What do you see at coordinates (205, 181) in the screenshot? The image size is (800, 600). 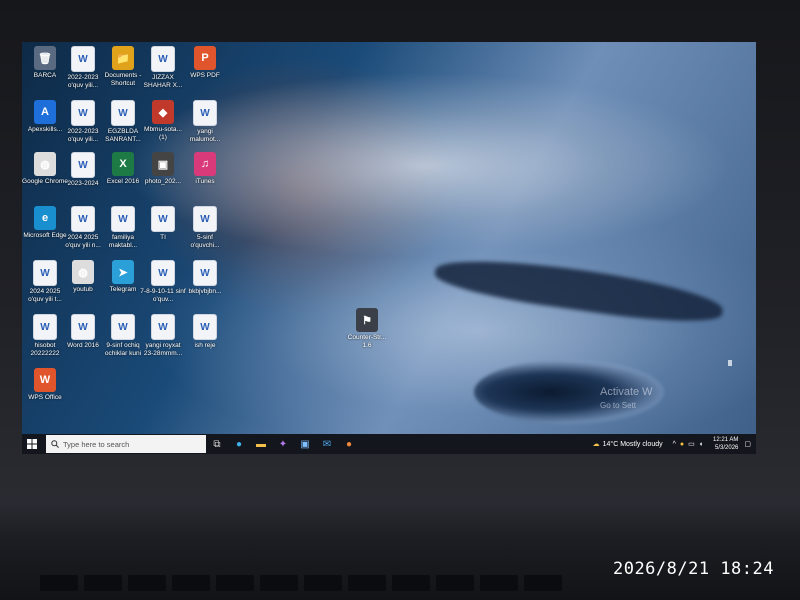 I see `desktop-icon-label: iTunes` at bounding box center [205, 181].